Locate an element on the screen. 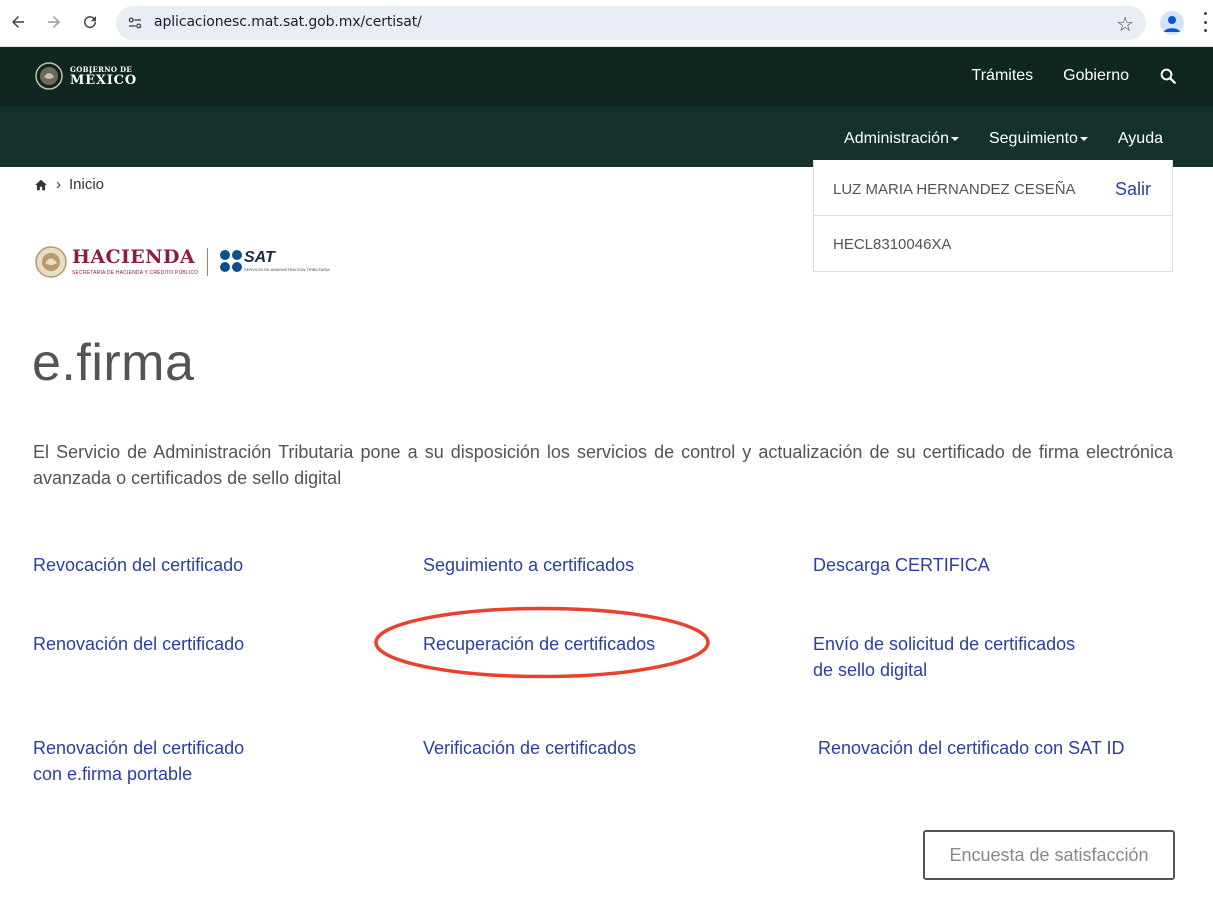  nav-seguimiento-label: Seguimiento is located at coordinates (1033, 138).